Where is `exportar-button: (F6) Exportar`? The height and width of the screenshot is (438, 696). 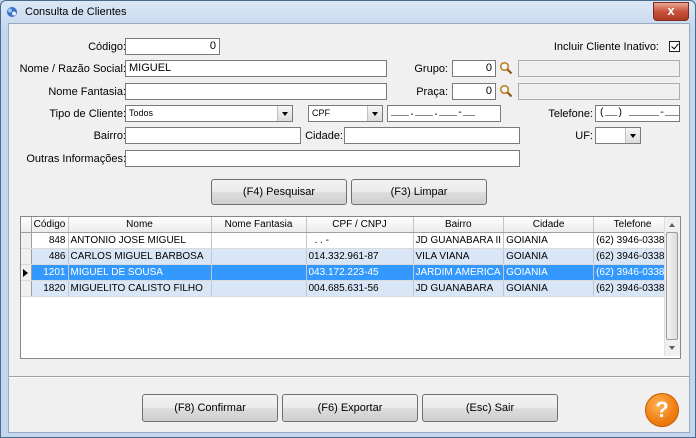
exportar-button: (F6) Exportar is located at coordinates (350, 408).